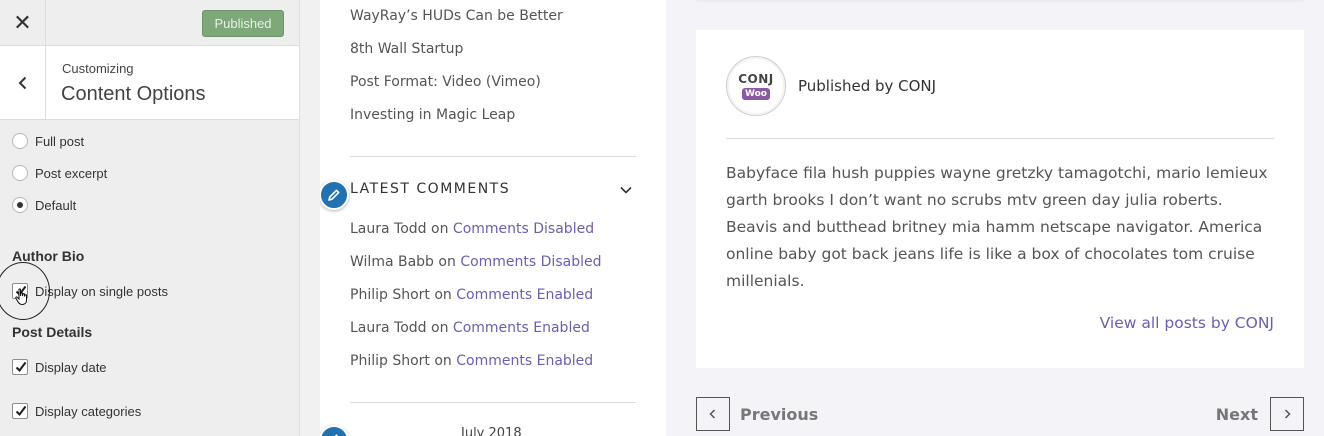 This screenshot has height=436, width=1324. Describe the element at coordinates (430, 189) in the screenshot. I see `latest-comments-title: LATEST COMMENTS` at that location.